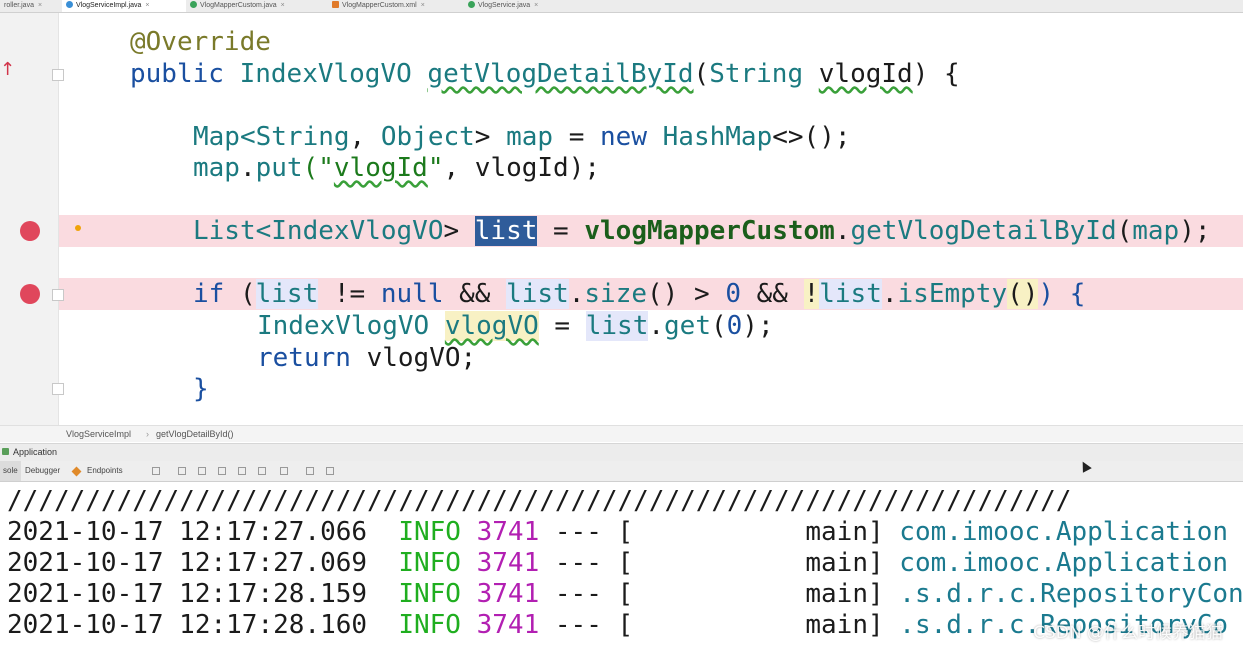 The height and width of the screenshot is (649, 1243). What do you see at coordinates (105, 471) in the screenshot?
I see `tab-endpoints: Endpoints` at bounding box center [105, 471].